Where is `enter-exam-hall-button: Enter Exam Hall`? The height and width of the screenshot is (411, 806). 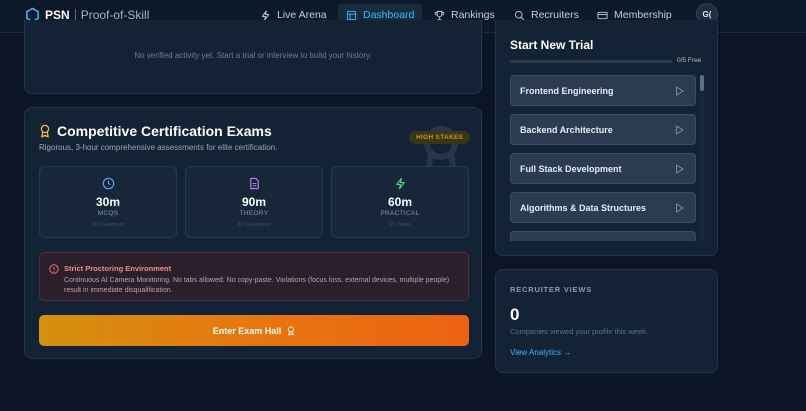 enter-exam-hall-button: Enter Exam Hall is located at coordinates (254, 330).